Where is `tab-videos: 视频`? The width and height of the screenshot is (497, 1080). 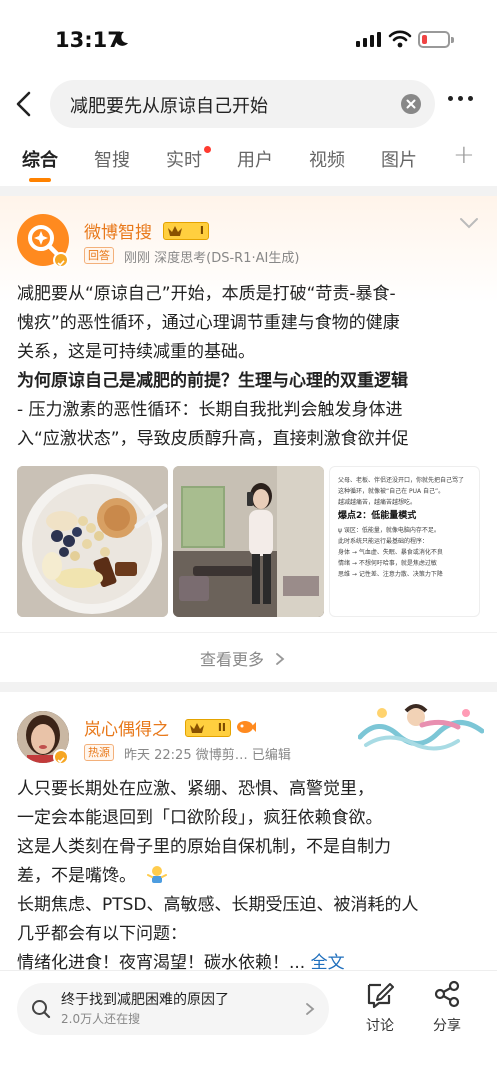
tab-videos: 视频 is located at coordinates (327, 159).